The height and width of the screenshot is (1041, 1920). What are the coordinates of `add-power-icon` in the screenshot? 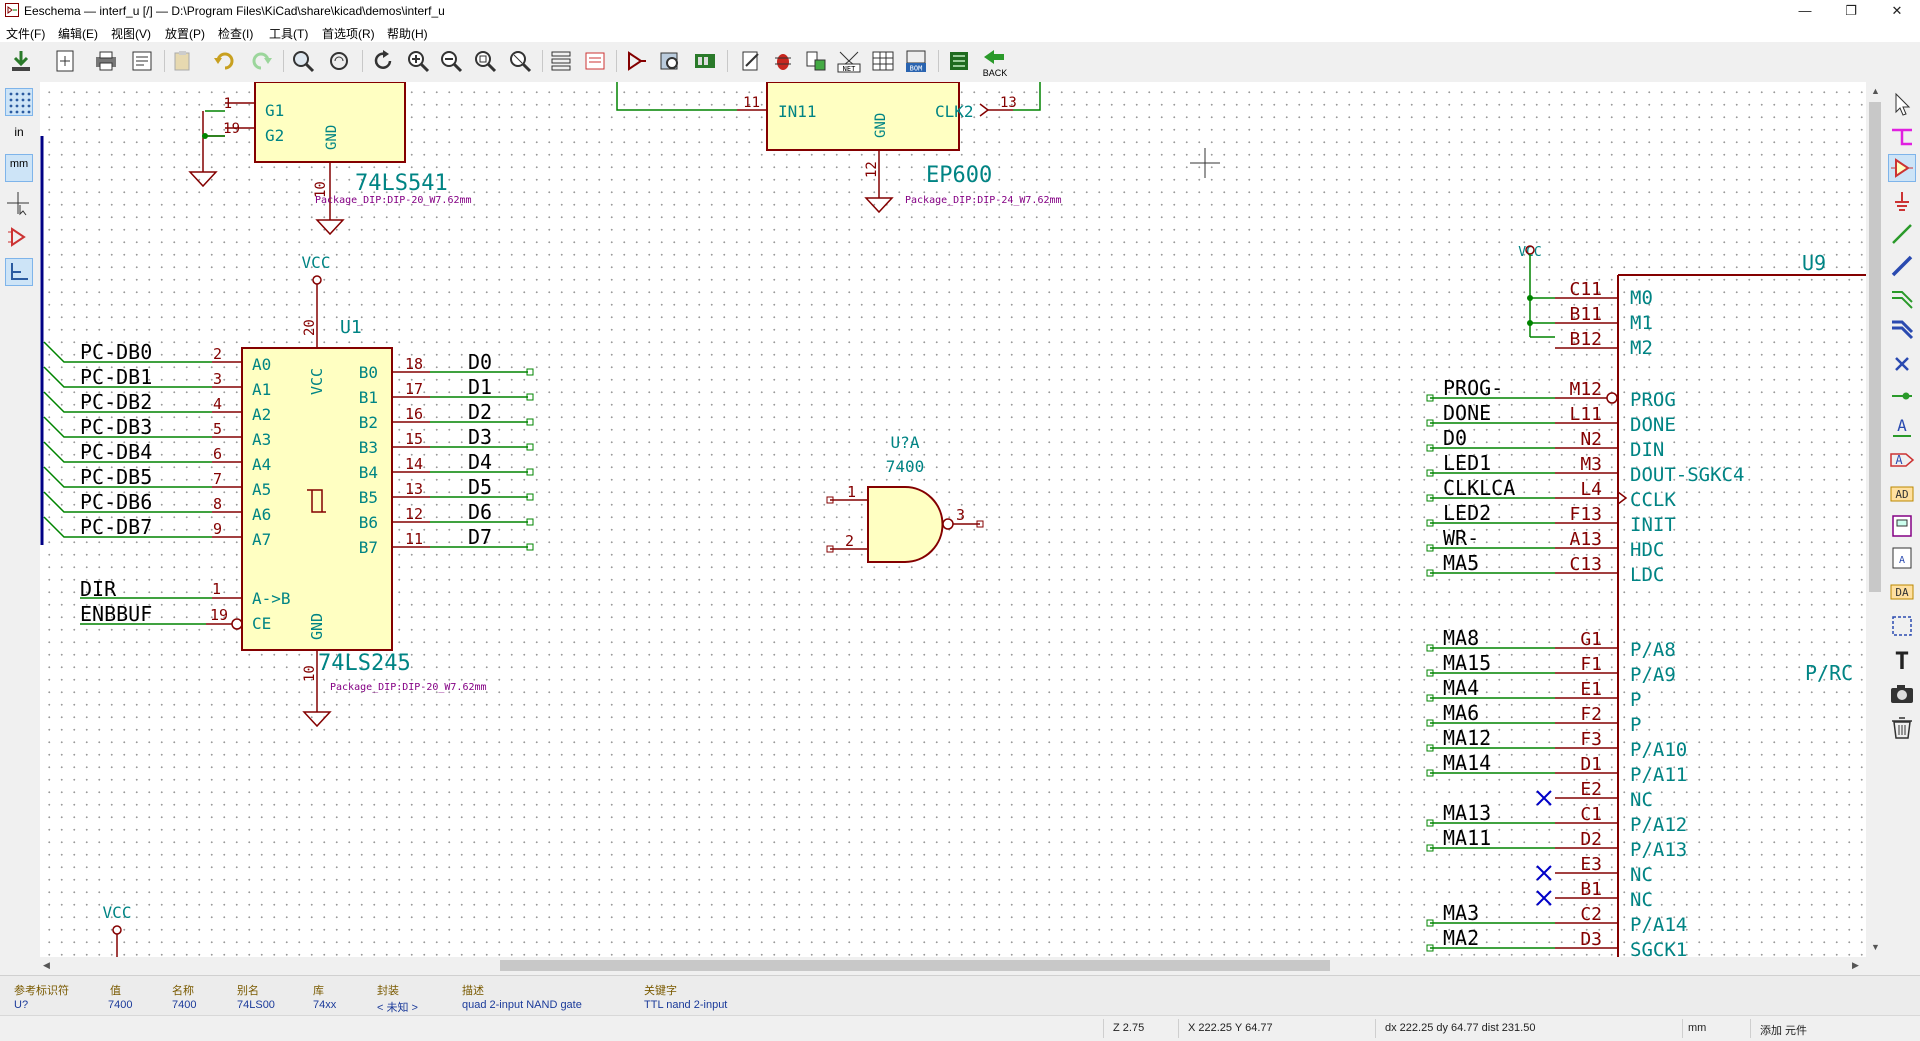 It's located at (1902, 202).